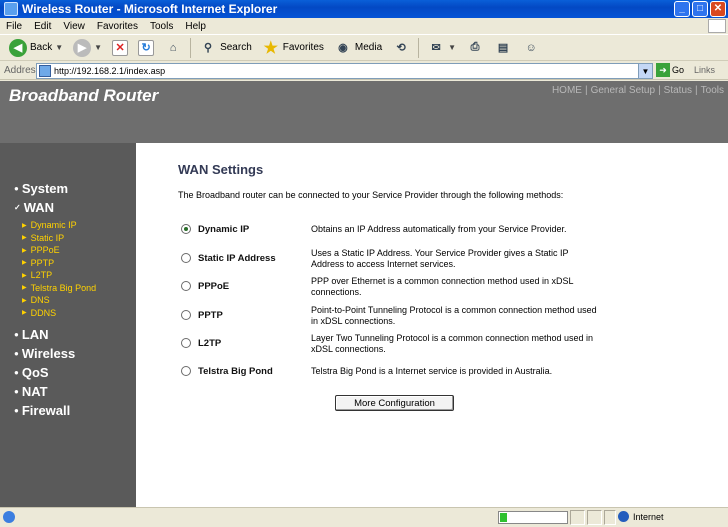 The height and width of the screenshot is (527, 728). Describe the element at coordinates (17, 207) in the screenshot. I see `checkmark-icon: ✓` at that location.